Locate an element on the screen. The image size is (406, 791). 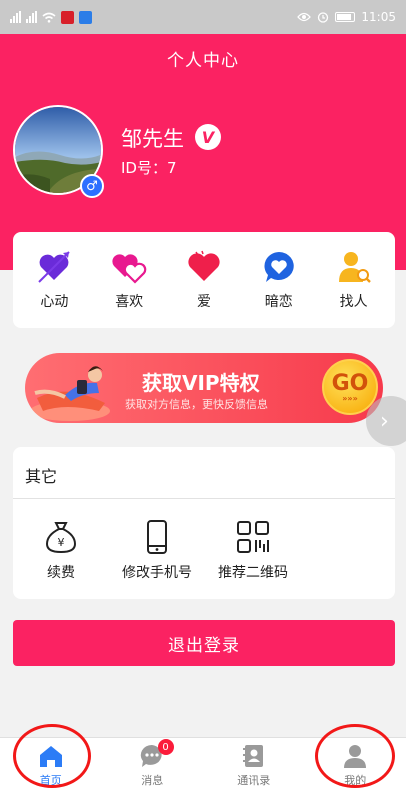
phone-icon is located at coordinates (157, 537).